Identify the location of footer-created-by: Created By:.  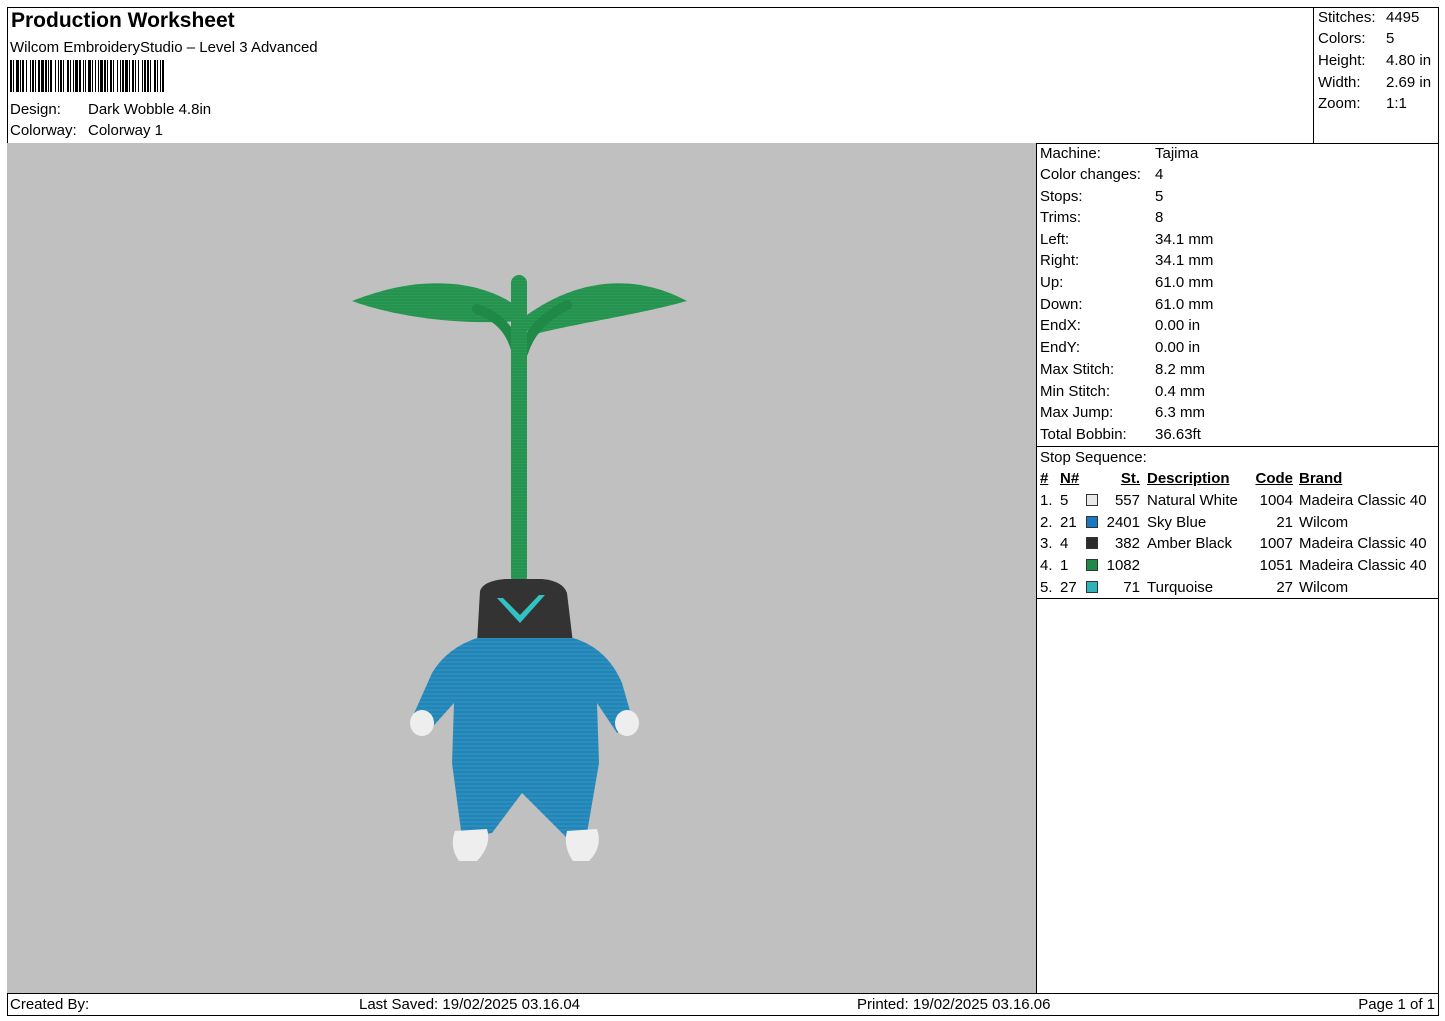
(50, 1004).